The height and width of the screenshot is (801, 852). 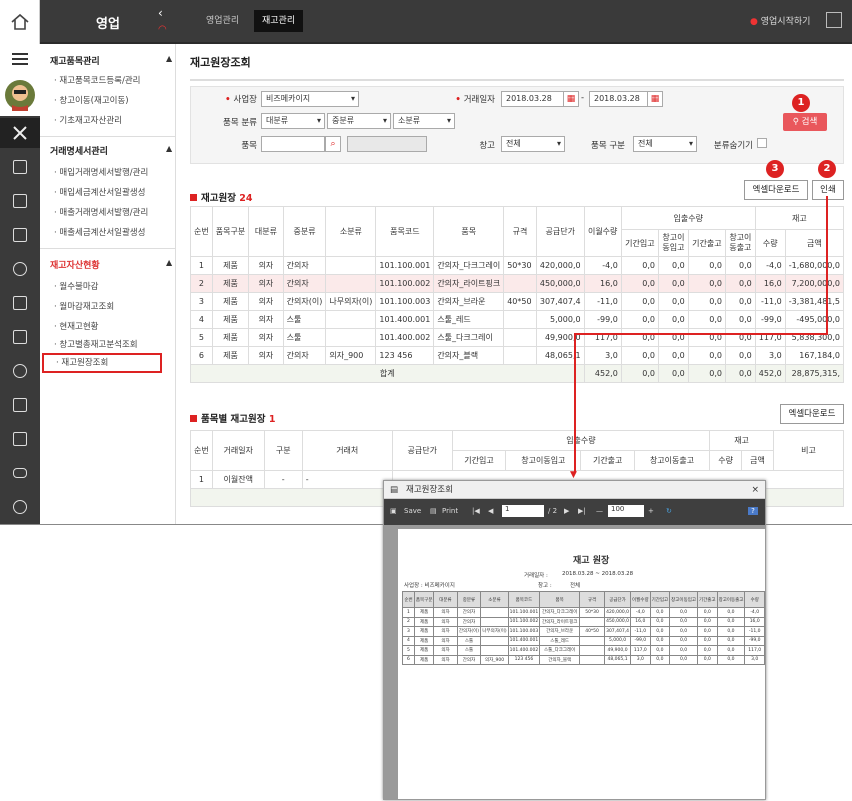 What do you see at coordinates (75, 60) in the screenshot?
I see `menu-section-item-mgmt: 재고품목관리` at bounding box center [75, 60].